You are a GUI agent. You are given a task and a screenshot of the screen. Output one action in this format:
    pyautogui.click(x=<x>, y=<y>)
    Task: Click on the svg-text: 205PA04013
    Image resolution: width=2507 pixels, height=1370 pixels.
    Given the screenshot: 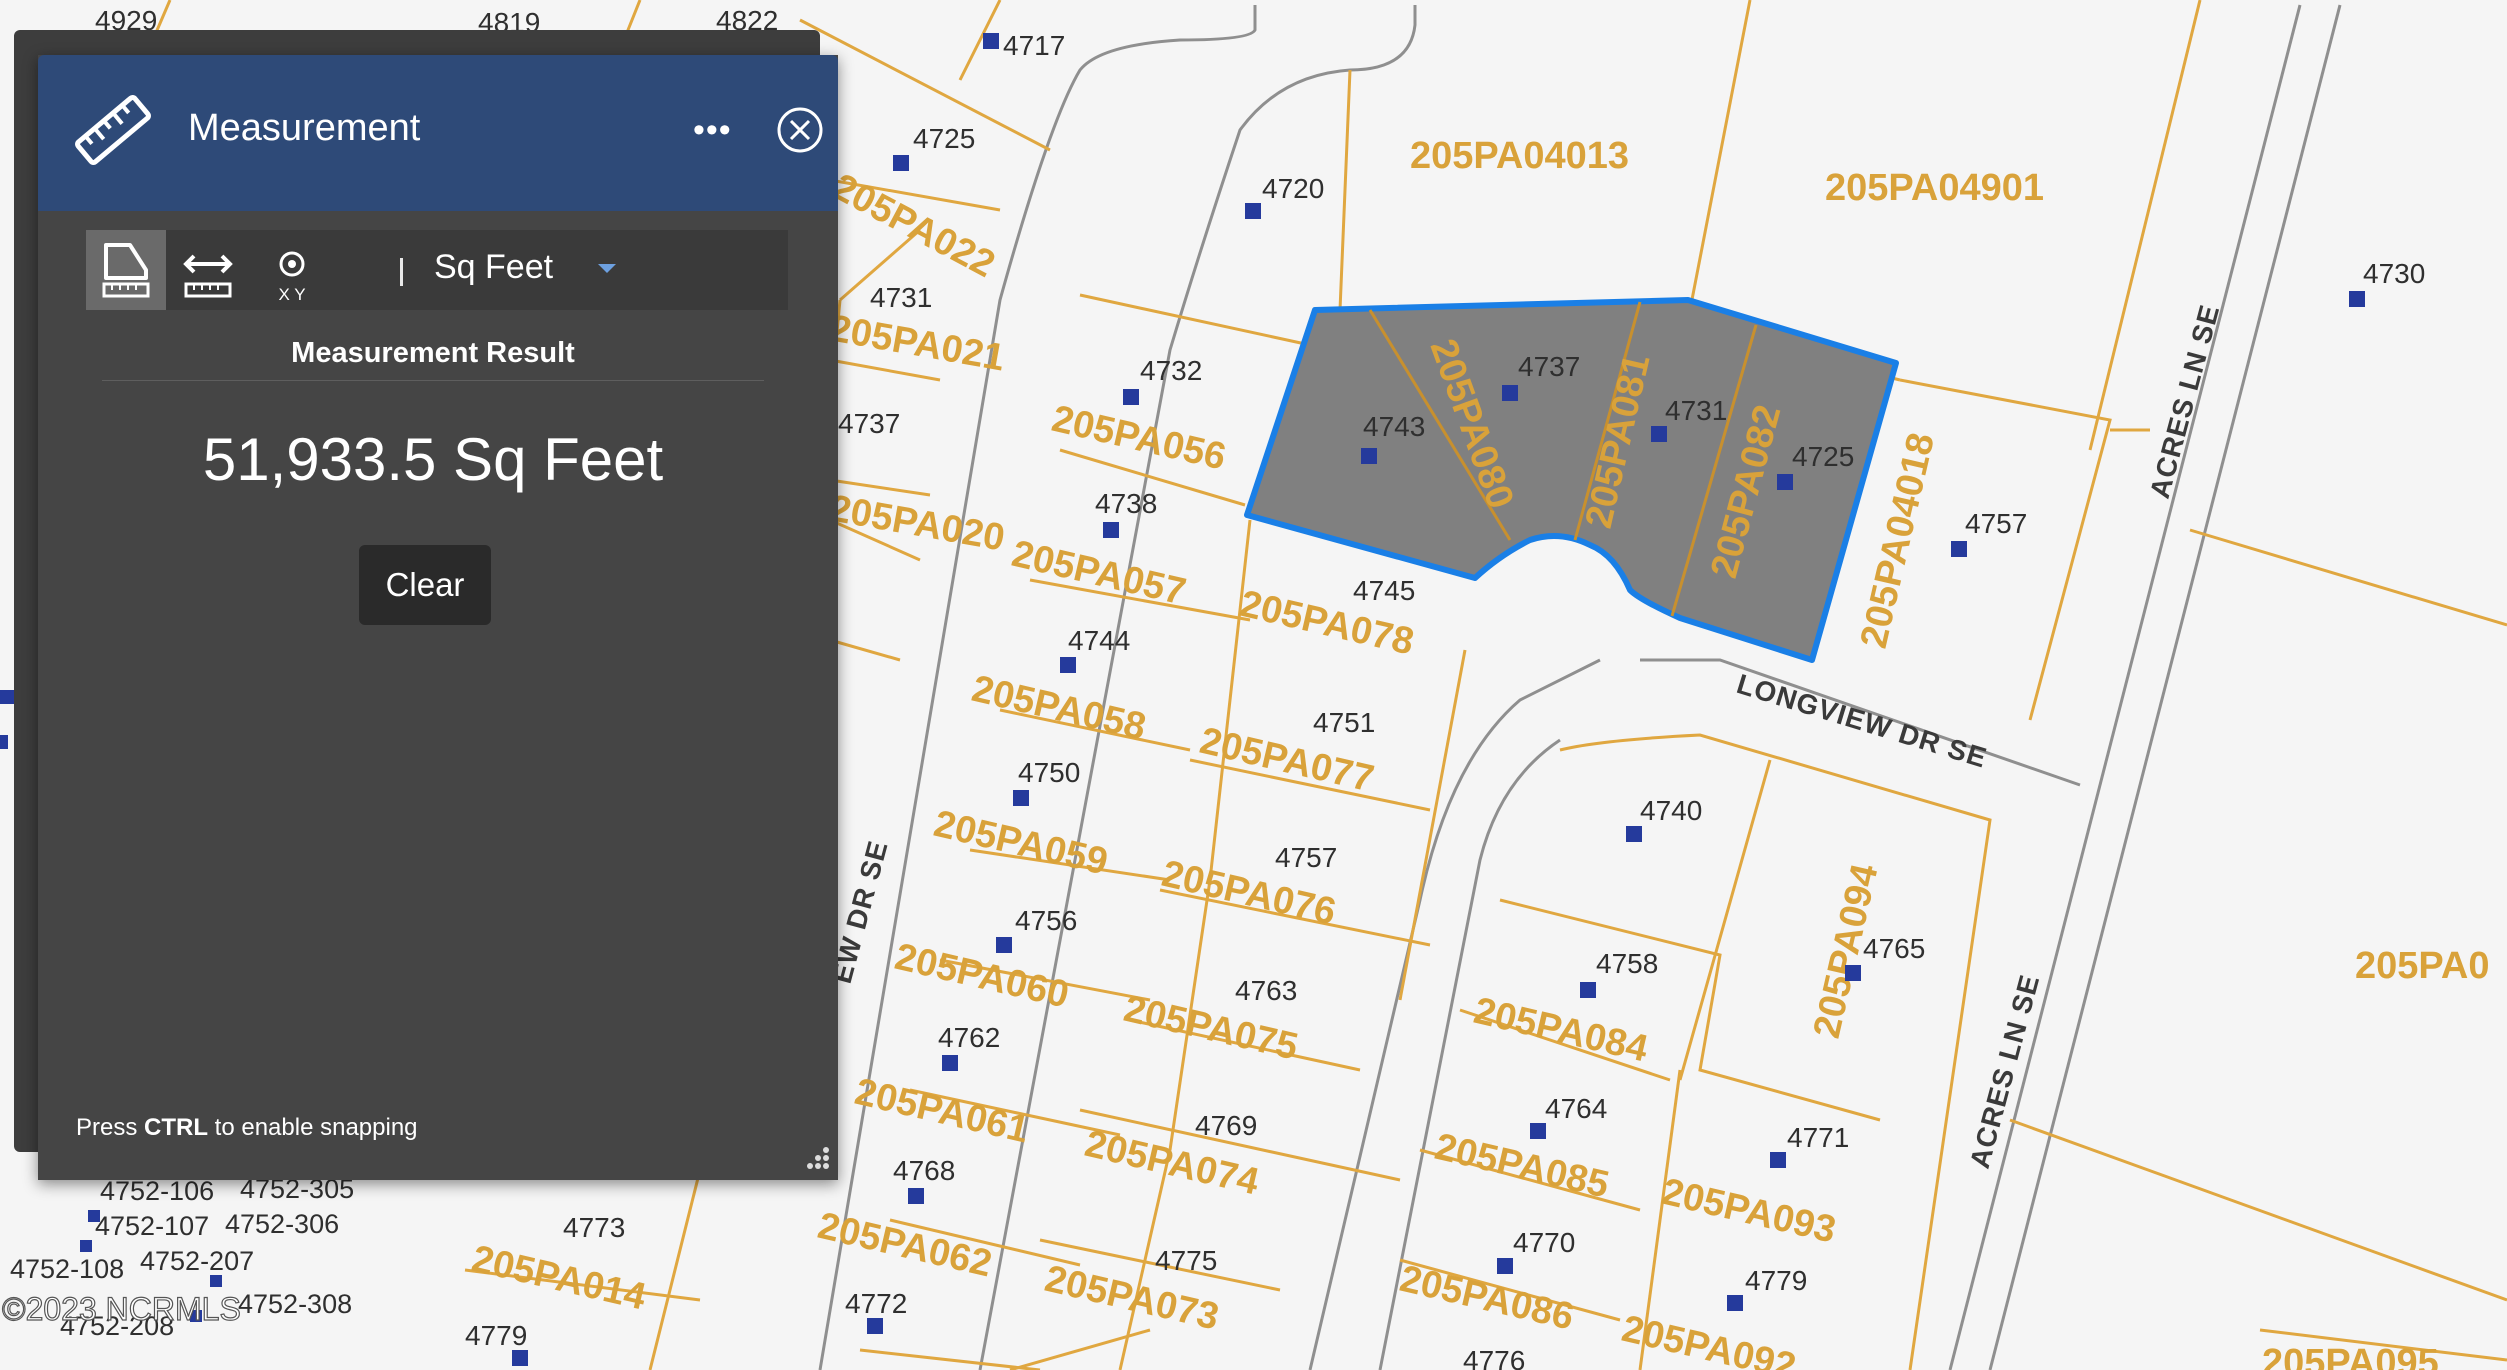 What is the action you would take?
    pyautogui.click(x=1519, y=156)
    